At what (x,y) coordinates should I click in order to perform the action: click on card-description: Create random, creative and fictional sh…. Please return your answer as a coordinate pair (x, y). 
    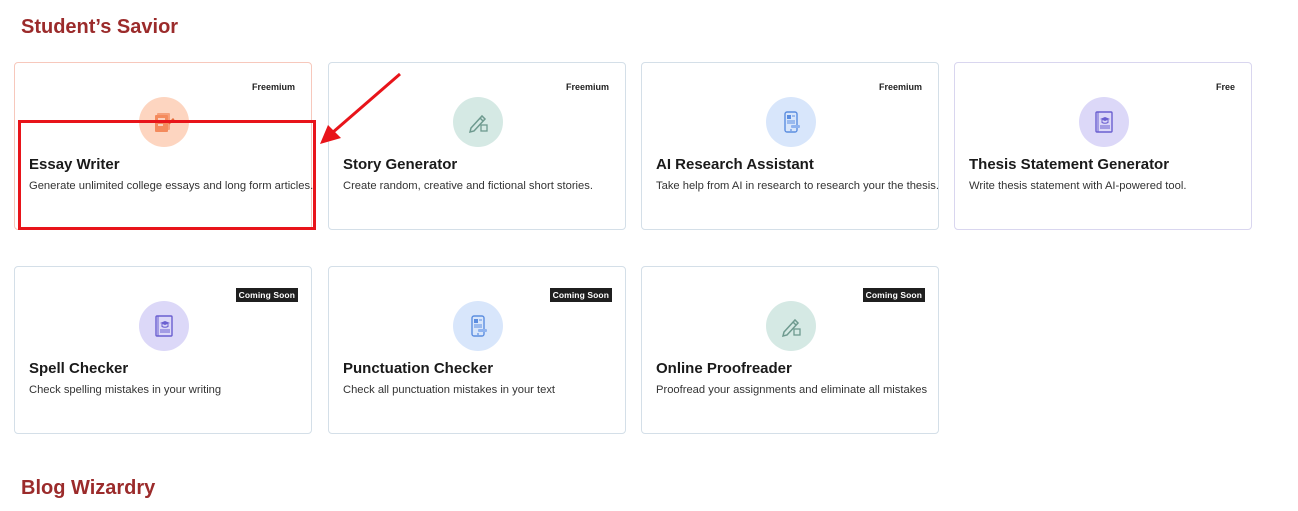
    Looking at the image, I should click on (468, 186).